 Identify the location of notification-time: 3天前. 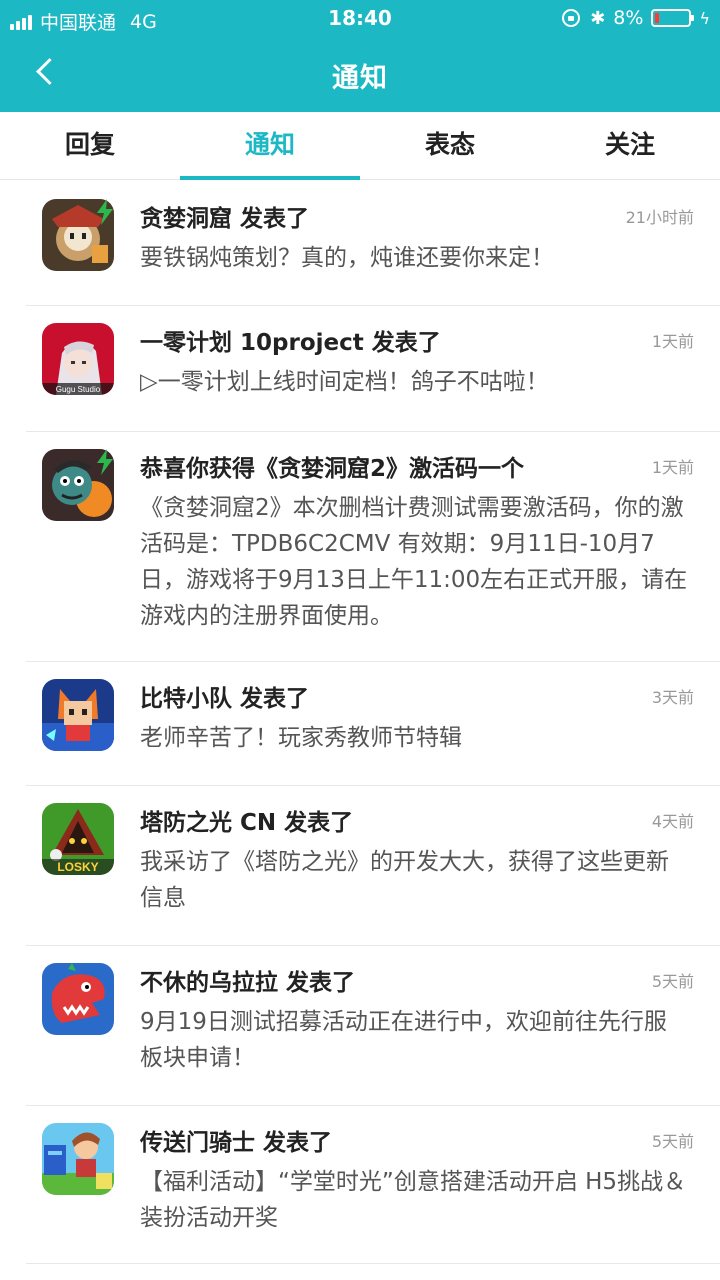
(672, 697).